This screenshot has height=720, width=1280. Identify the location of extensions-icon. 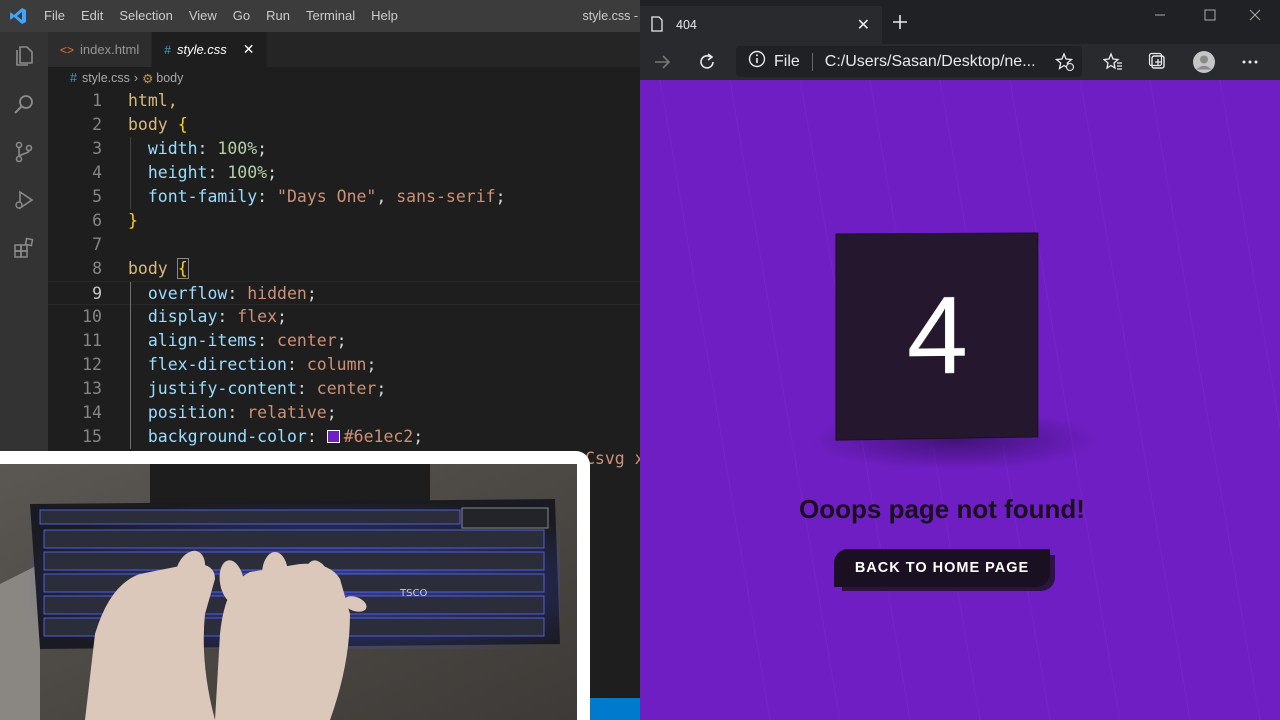
(24, 248).